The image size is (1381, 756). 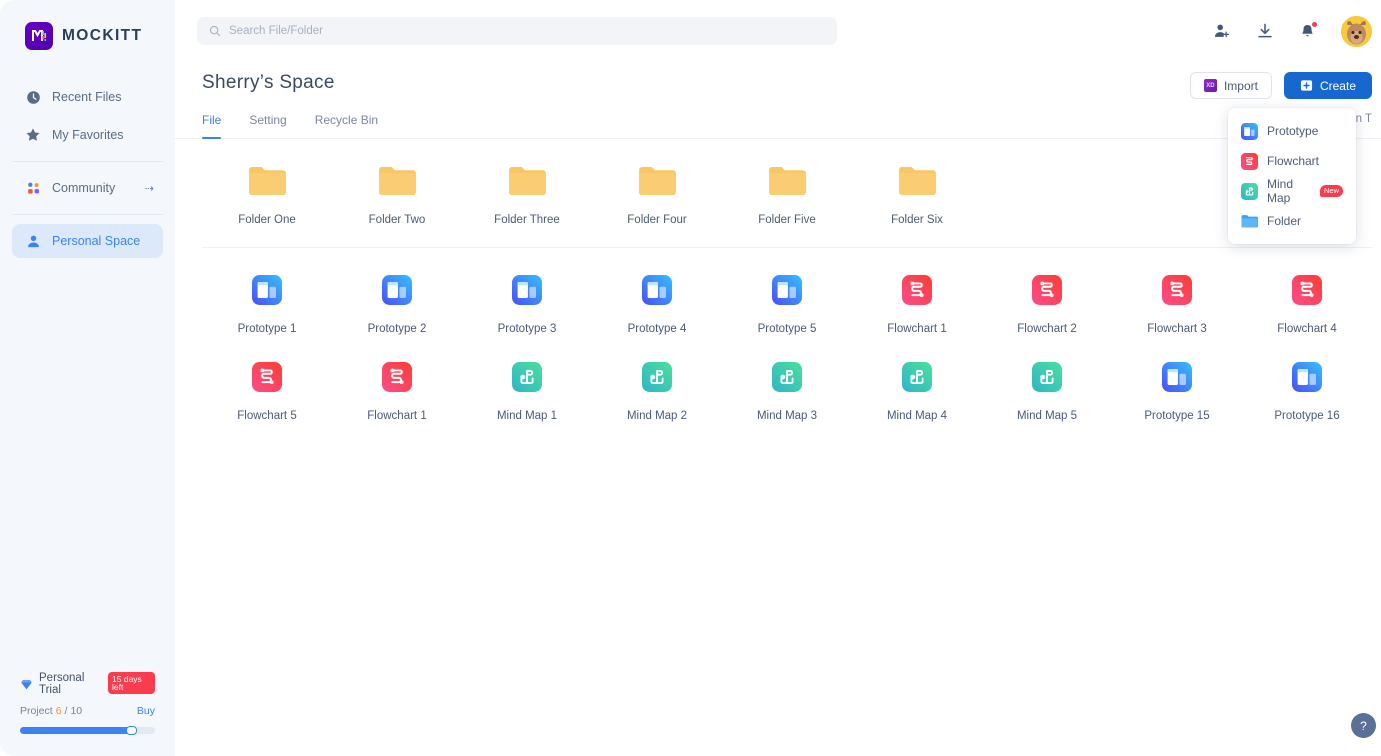 I want to click on trial-progress-bar, so click(x=87, y=730).